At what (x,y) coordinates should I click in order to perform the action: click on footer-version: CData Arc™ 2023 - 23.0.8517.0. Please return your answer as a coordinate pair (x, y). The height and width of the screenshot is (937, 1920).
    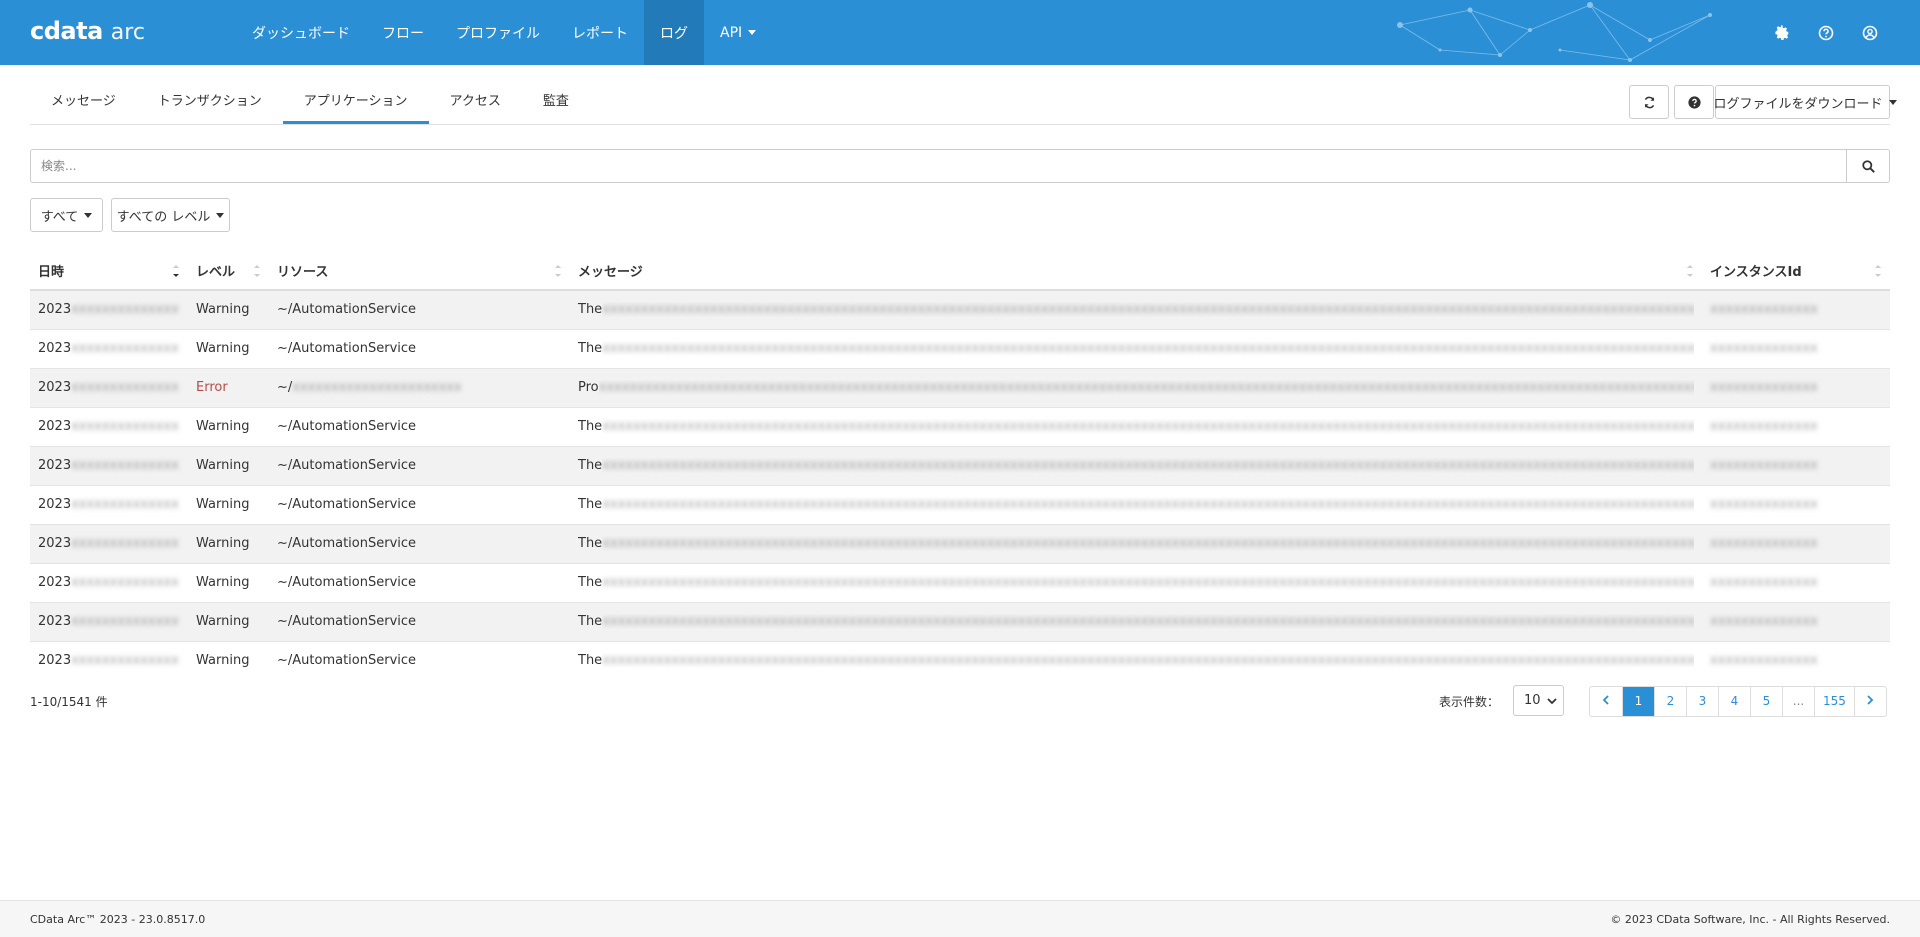
    Looking at the image, I should click on (118, 919).